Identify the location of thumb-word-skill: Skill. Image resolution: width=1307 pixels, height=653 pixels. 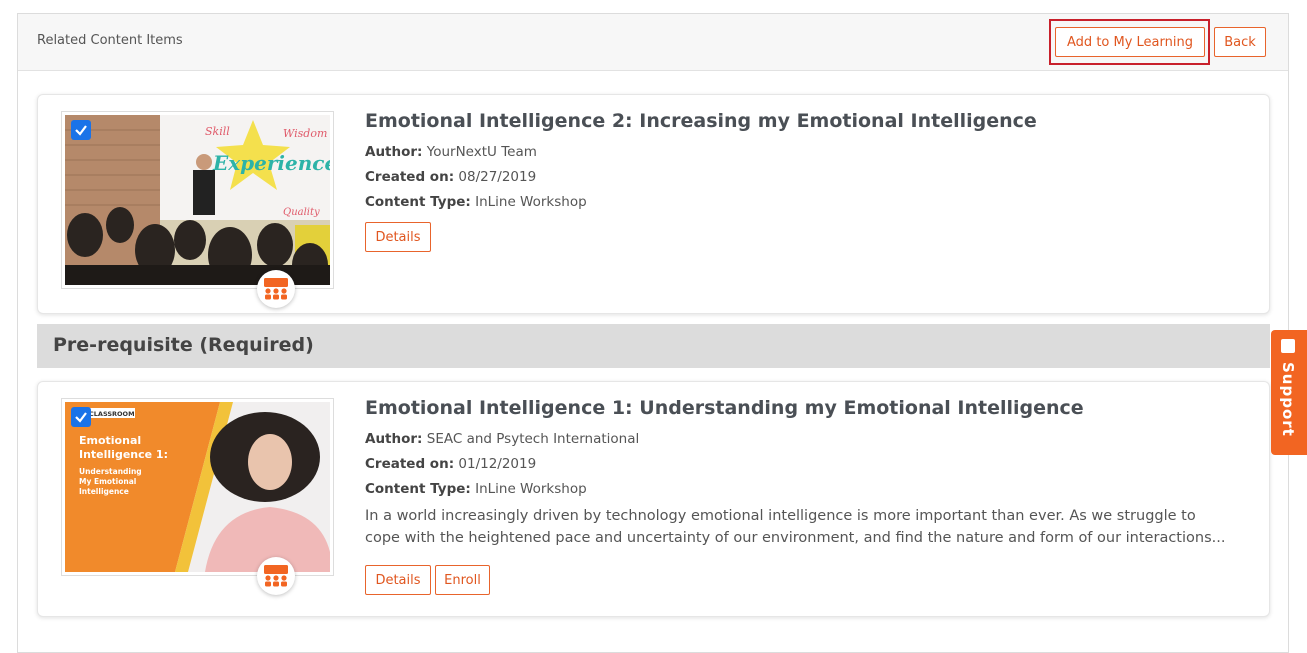
(217, 131).